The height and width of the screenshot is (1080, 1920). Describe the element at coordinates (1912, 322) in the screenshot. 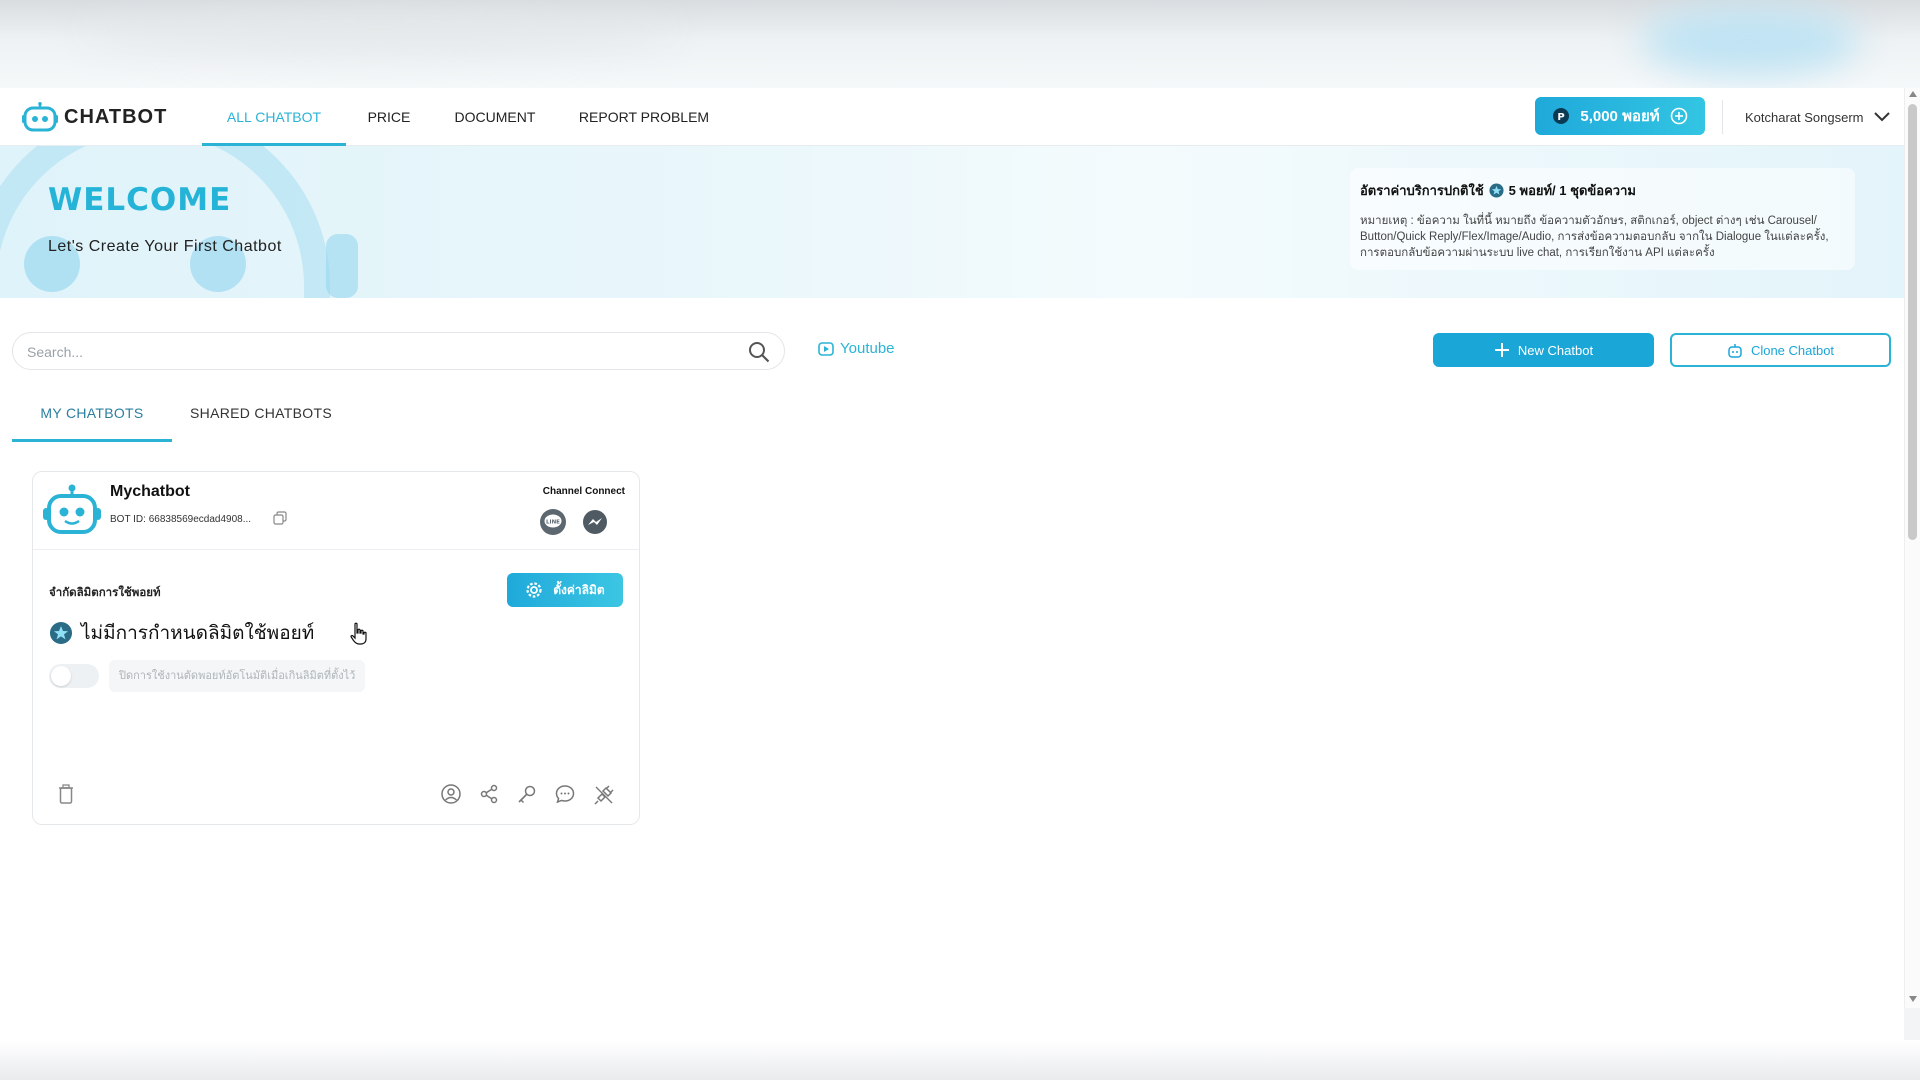

I see `scroll-thumb` at that location.